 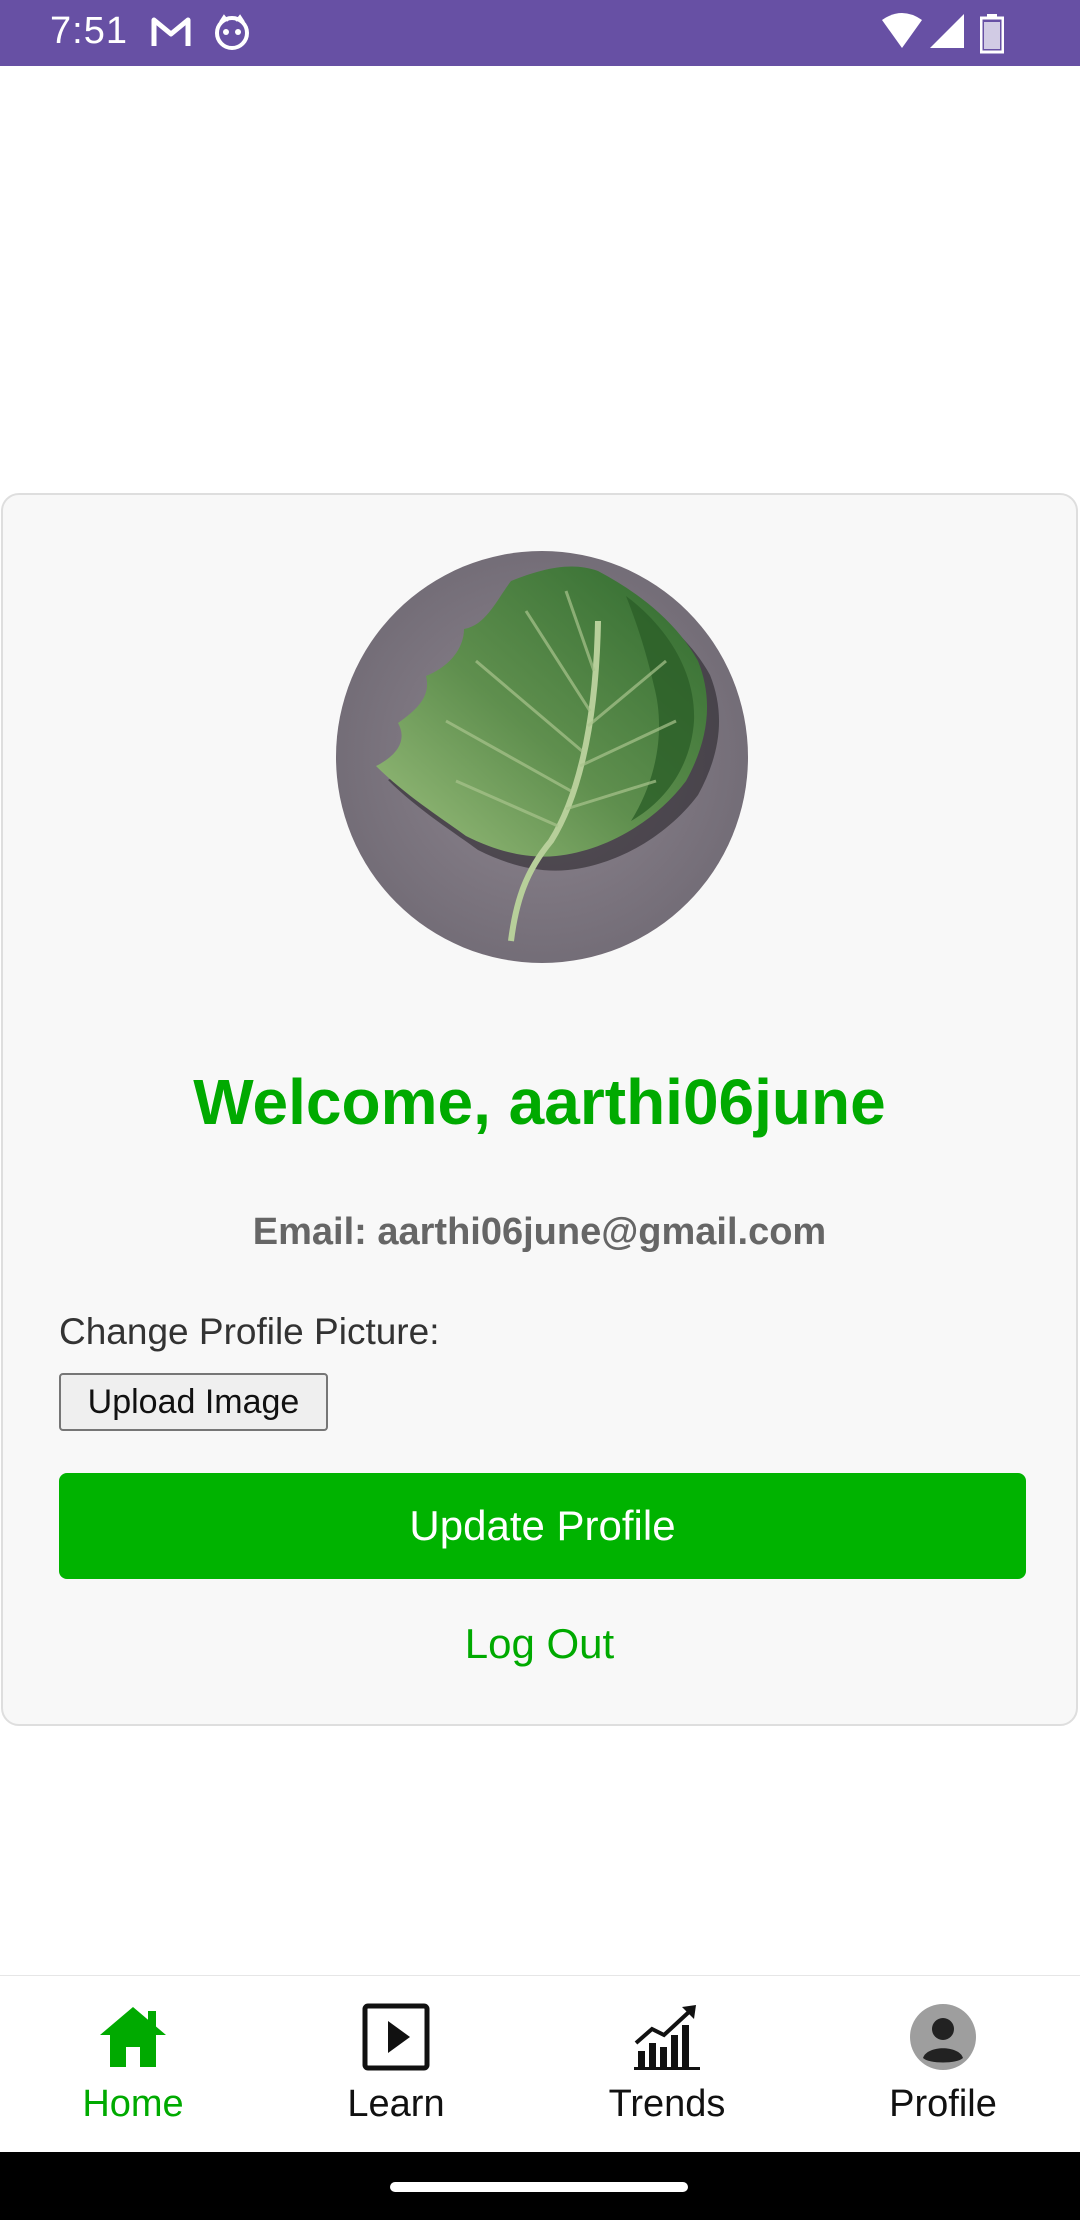 What do you see at coordinates (943, 2037) in the screenshot?
I see `profile-icon` at bounding box center [943, 2037].